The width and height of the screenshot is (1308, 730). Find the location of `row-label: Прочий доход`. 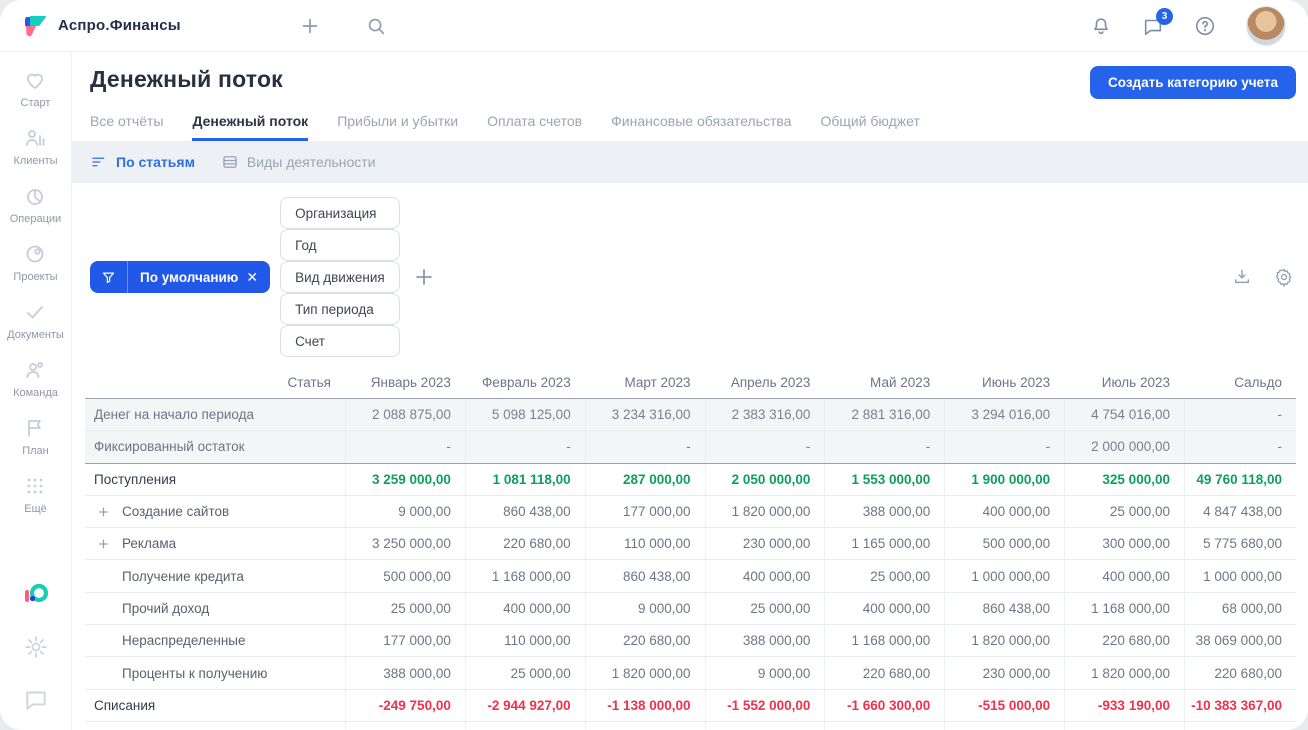

row-label: Прочий доход is located at coordinates (215, 608).